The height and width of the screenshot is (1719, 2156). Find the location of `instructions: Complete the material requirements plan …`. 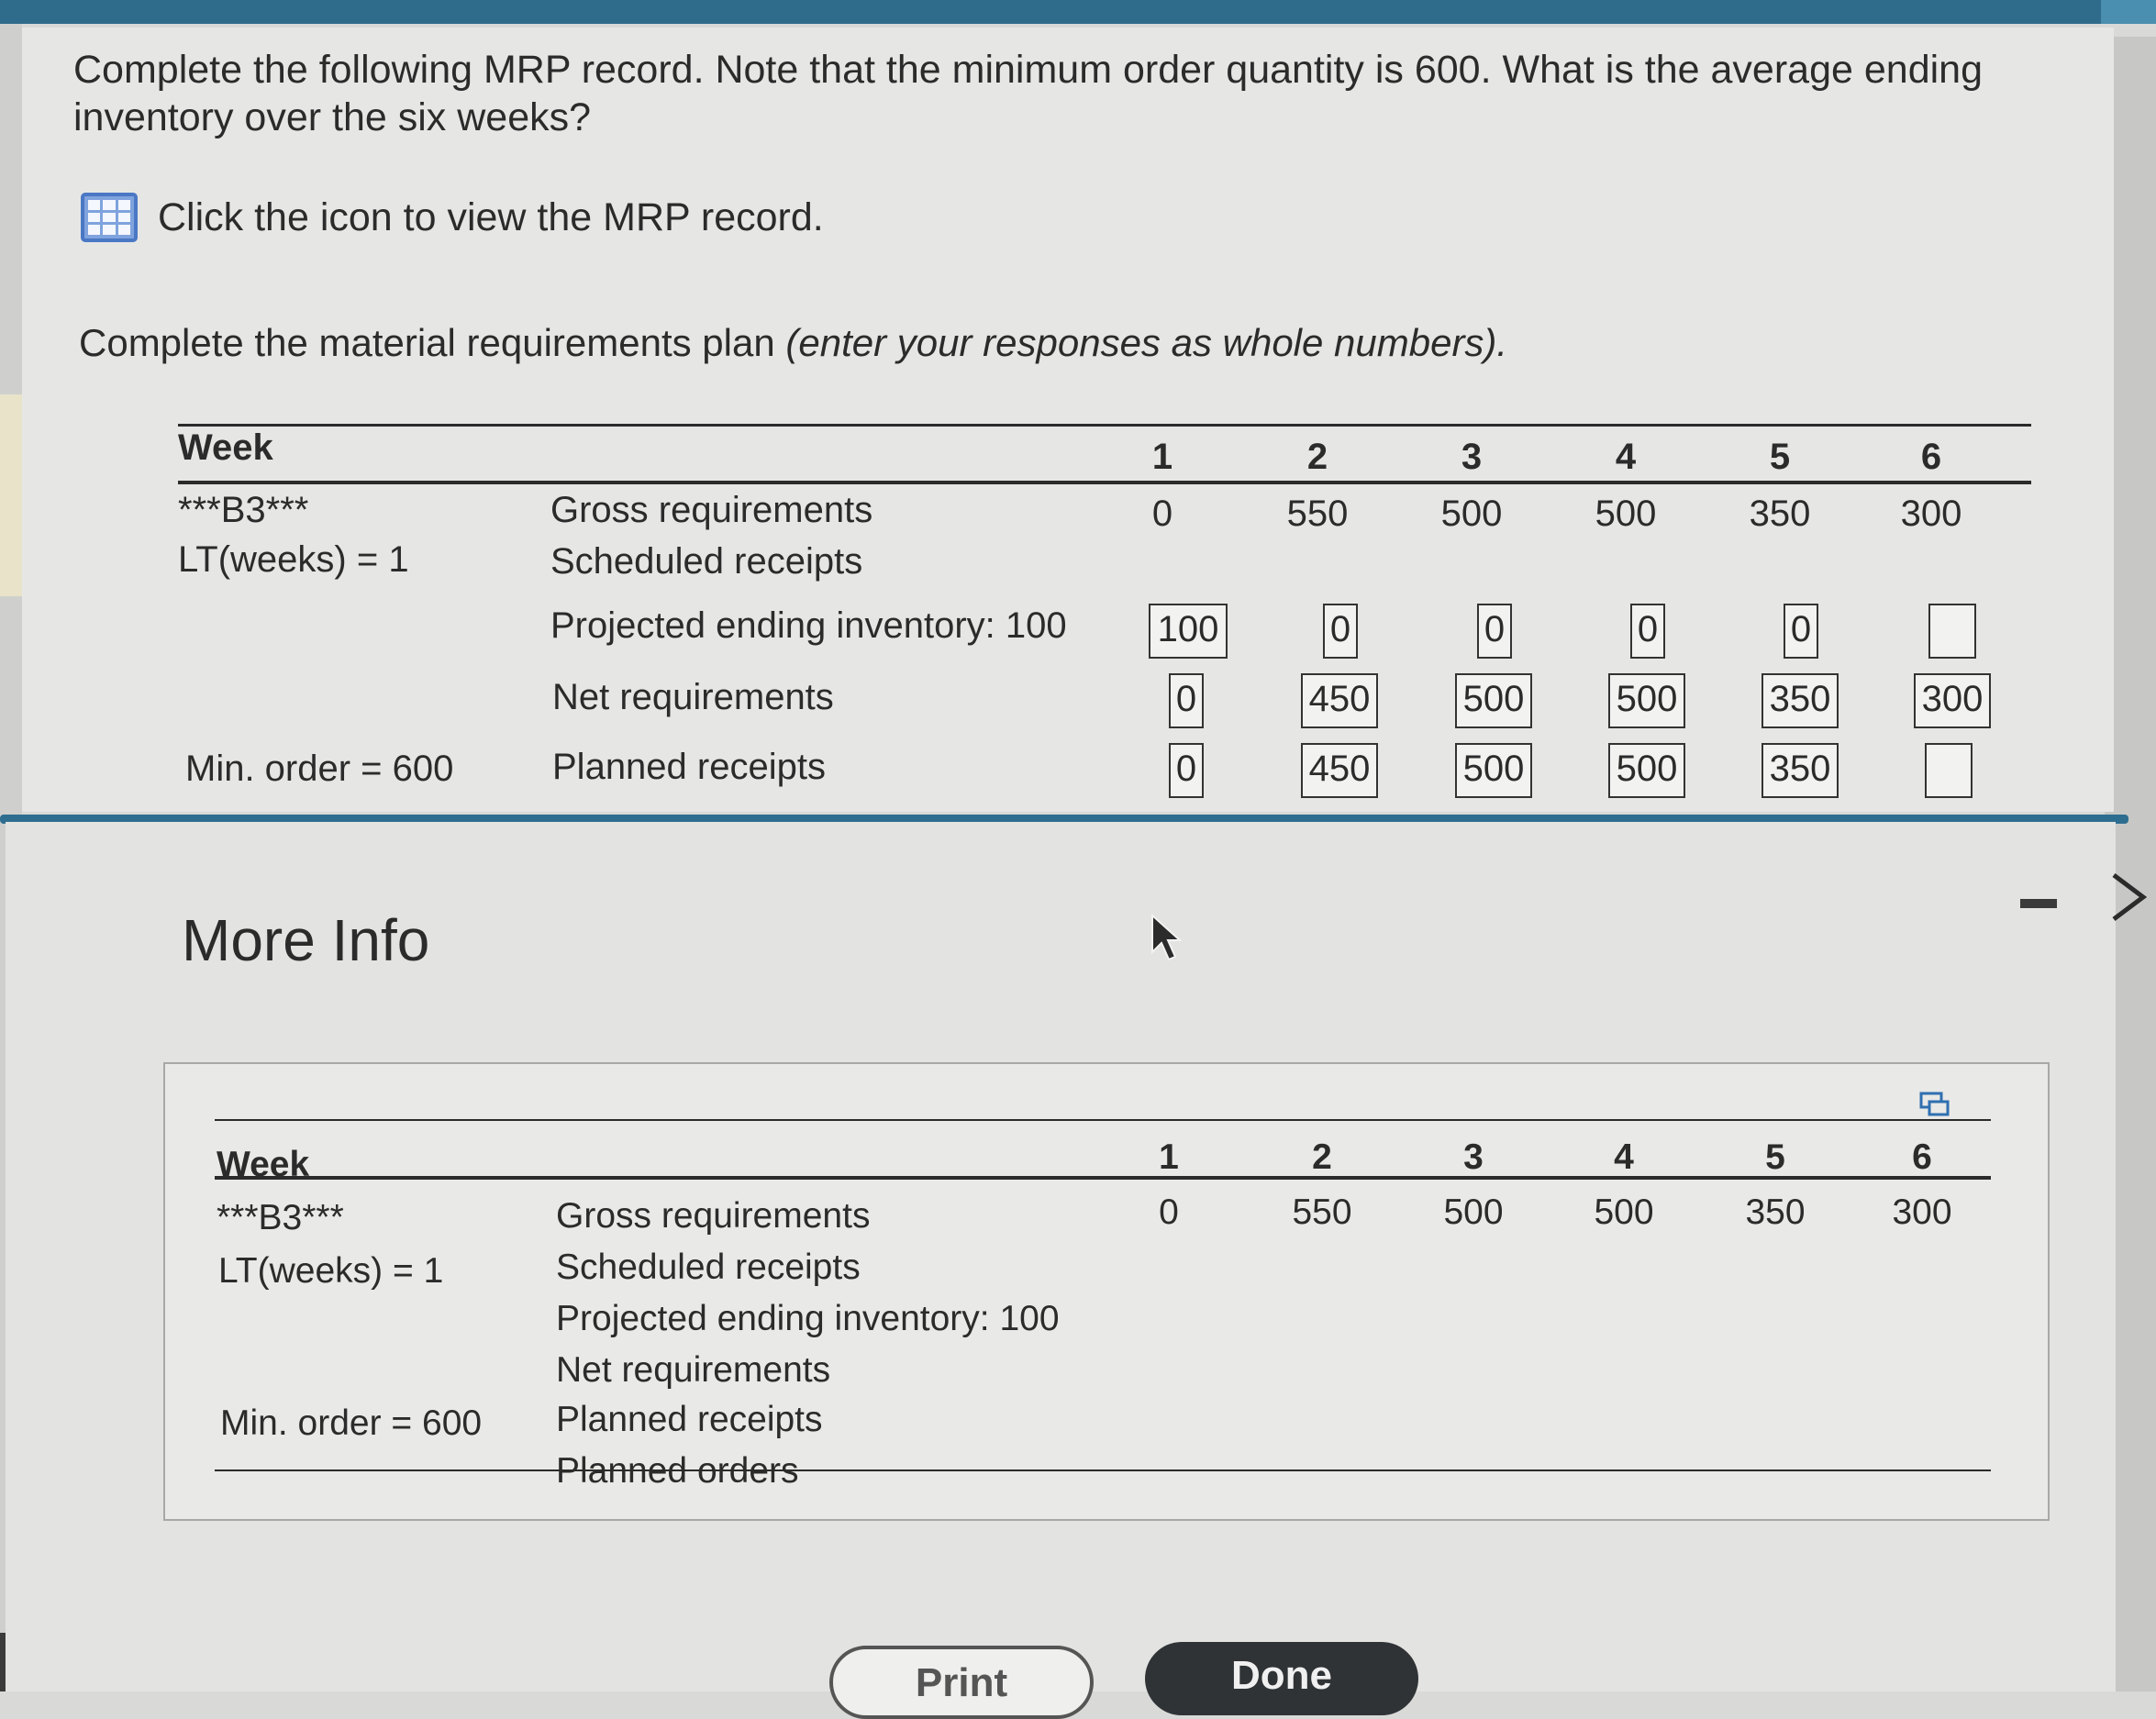

instructions: Complete the material requirements plan … is located at coordinates (793, 343).